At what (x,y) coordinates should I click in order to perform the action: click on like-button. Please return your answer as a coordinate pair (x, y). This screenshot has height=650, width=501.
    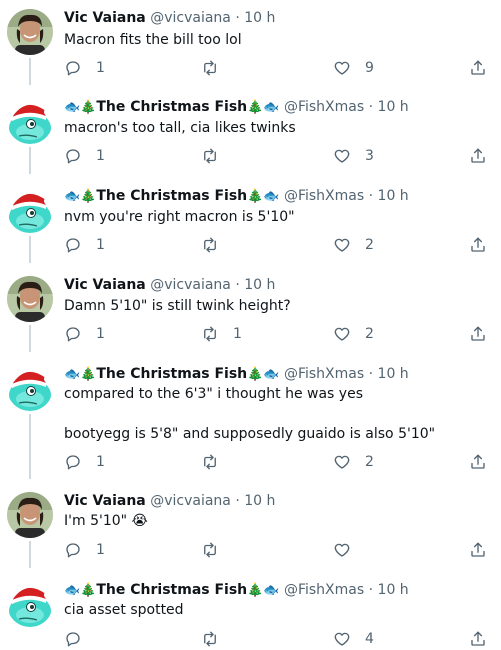
    Looking at the image, I should click on (349, 550).